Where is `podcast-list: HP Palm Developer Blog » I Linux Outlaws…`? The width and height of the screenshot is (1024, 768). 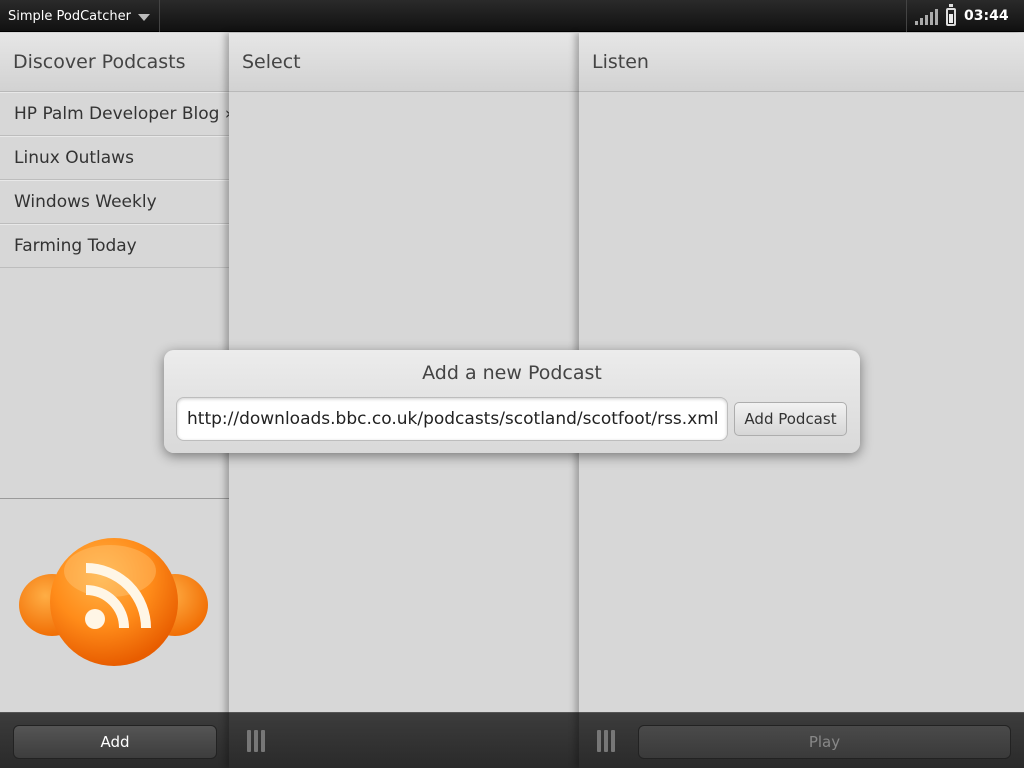
podcast-list: HP Palm Developer Blog » I Linux Outlaws… is located at coordinates (114, 180).